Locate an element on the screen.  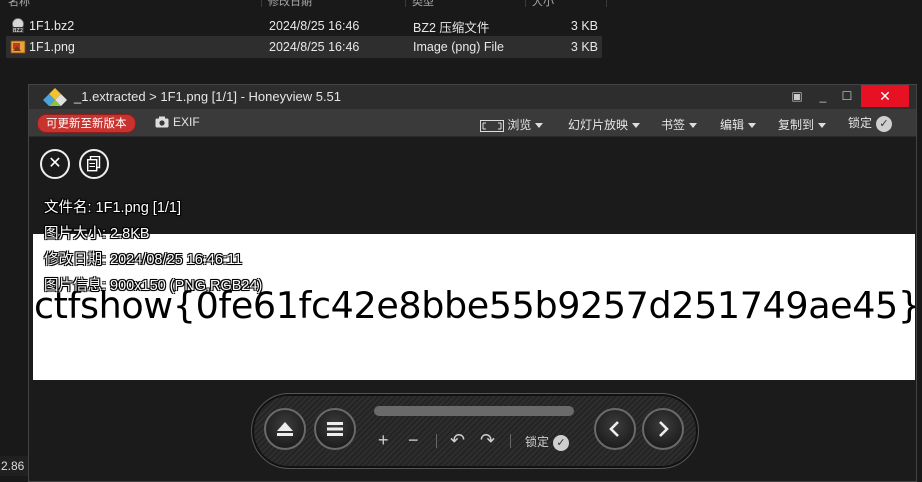
edit-label: 编辑 is located at coordinates (732, 125).